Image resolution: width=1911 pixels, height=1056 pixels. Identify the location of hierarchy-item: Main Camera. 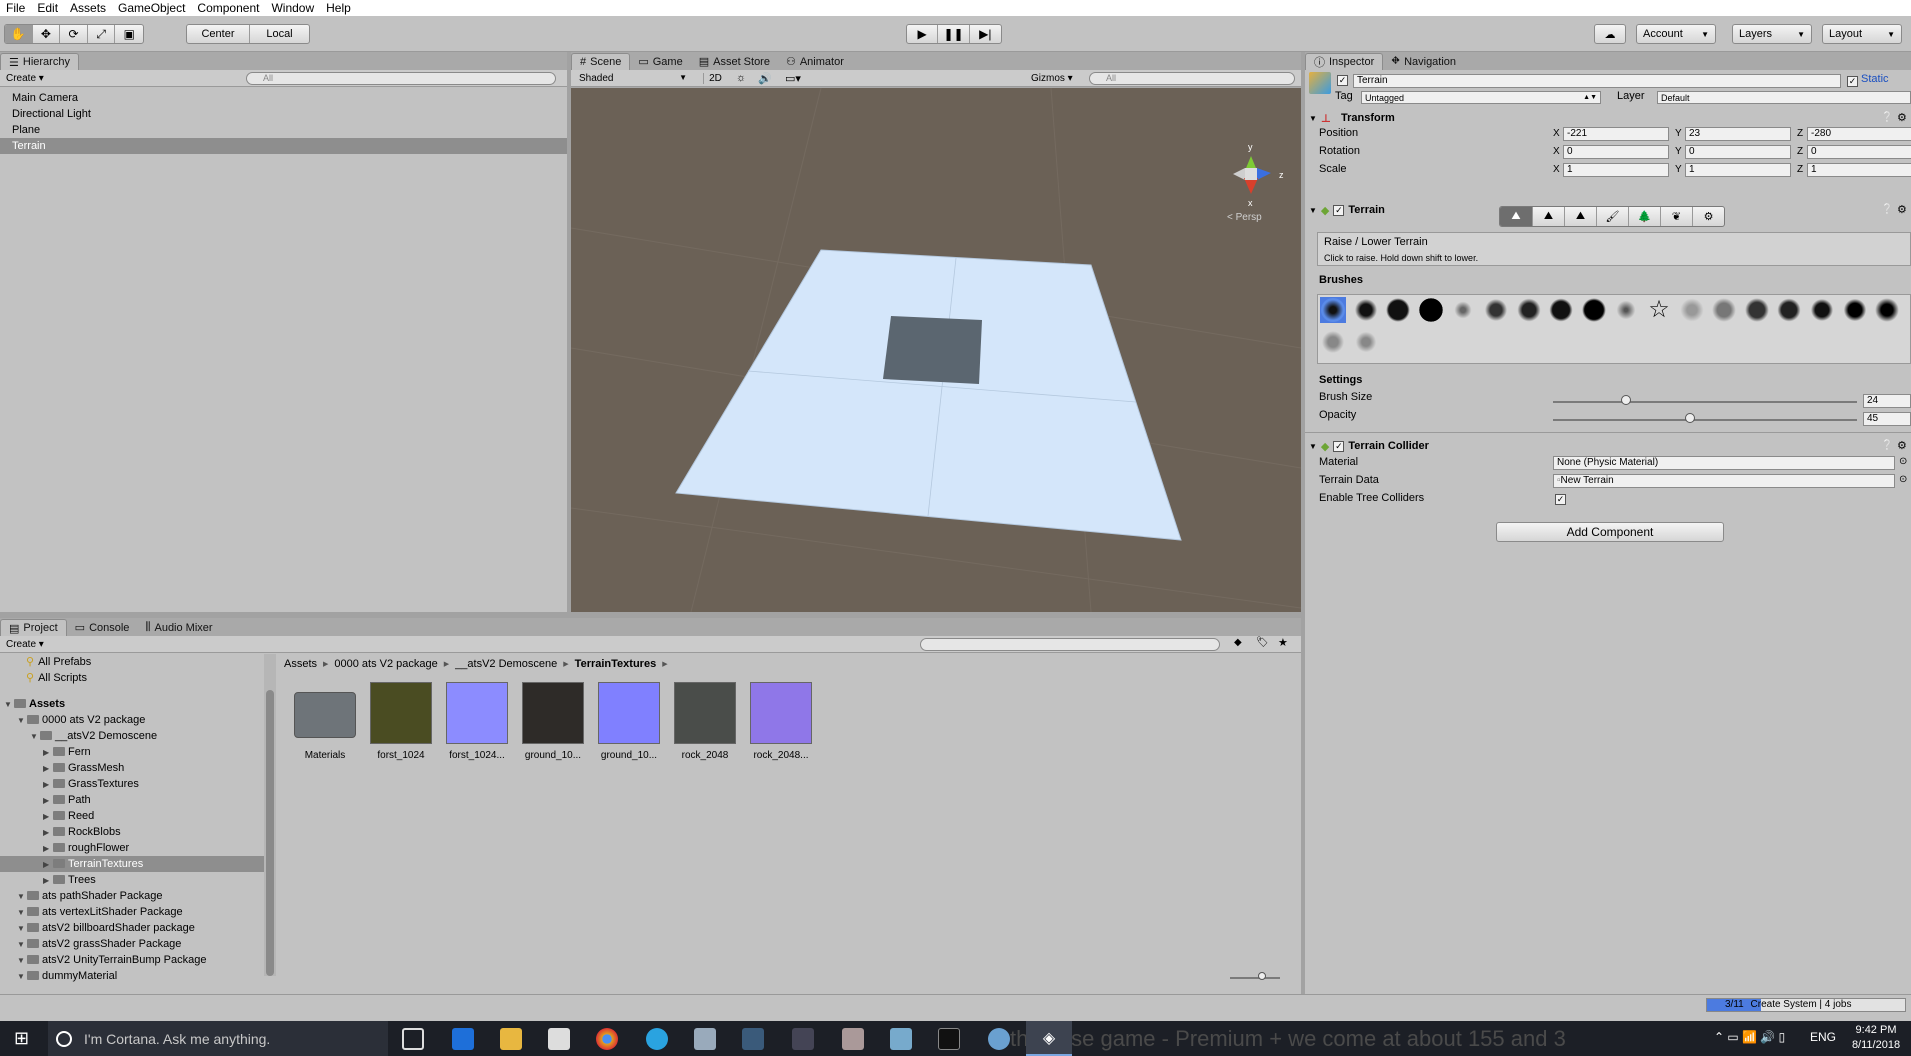
(283, 98).